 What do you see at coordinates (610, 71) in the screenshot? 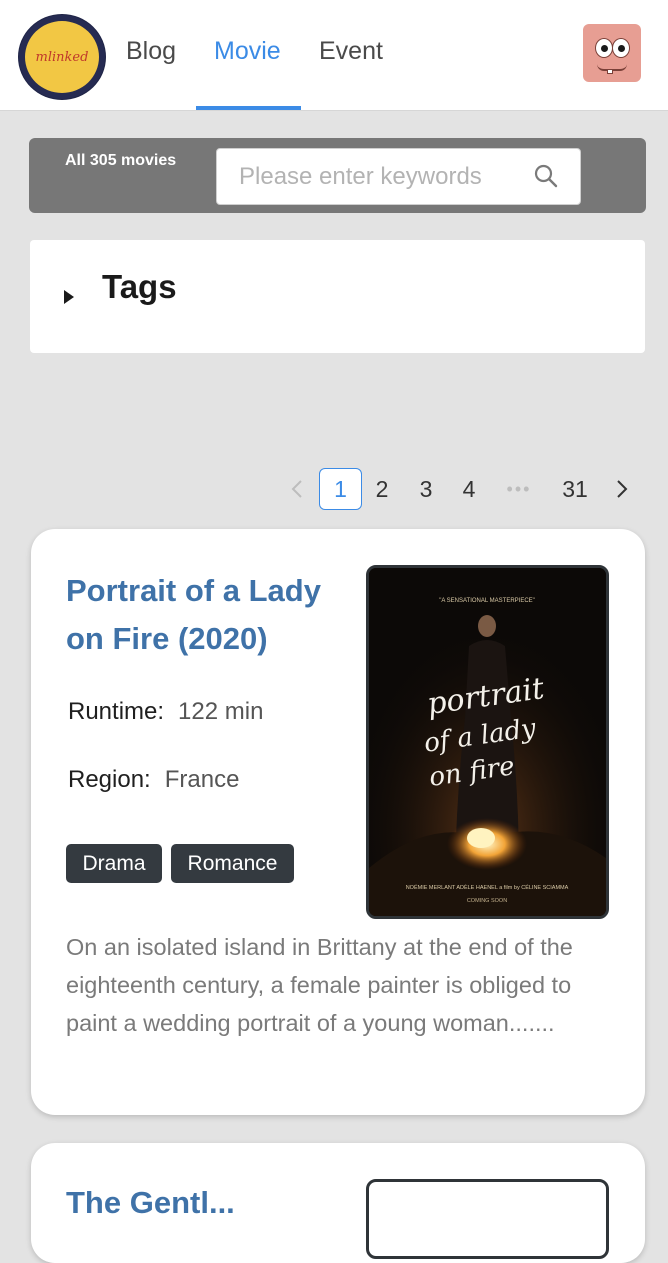
I see `avatar-tooth` at bounding box center [610, 71].